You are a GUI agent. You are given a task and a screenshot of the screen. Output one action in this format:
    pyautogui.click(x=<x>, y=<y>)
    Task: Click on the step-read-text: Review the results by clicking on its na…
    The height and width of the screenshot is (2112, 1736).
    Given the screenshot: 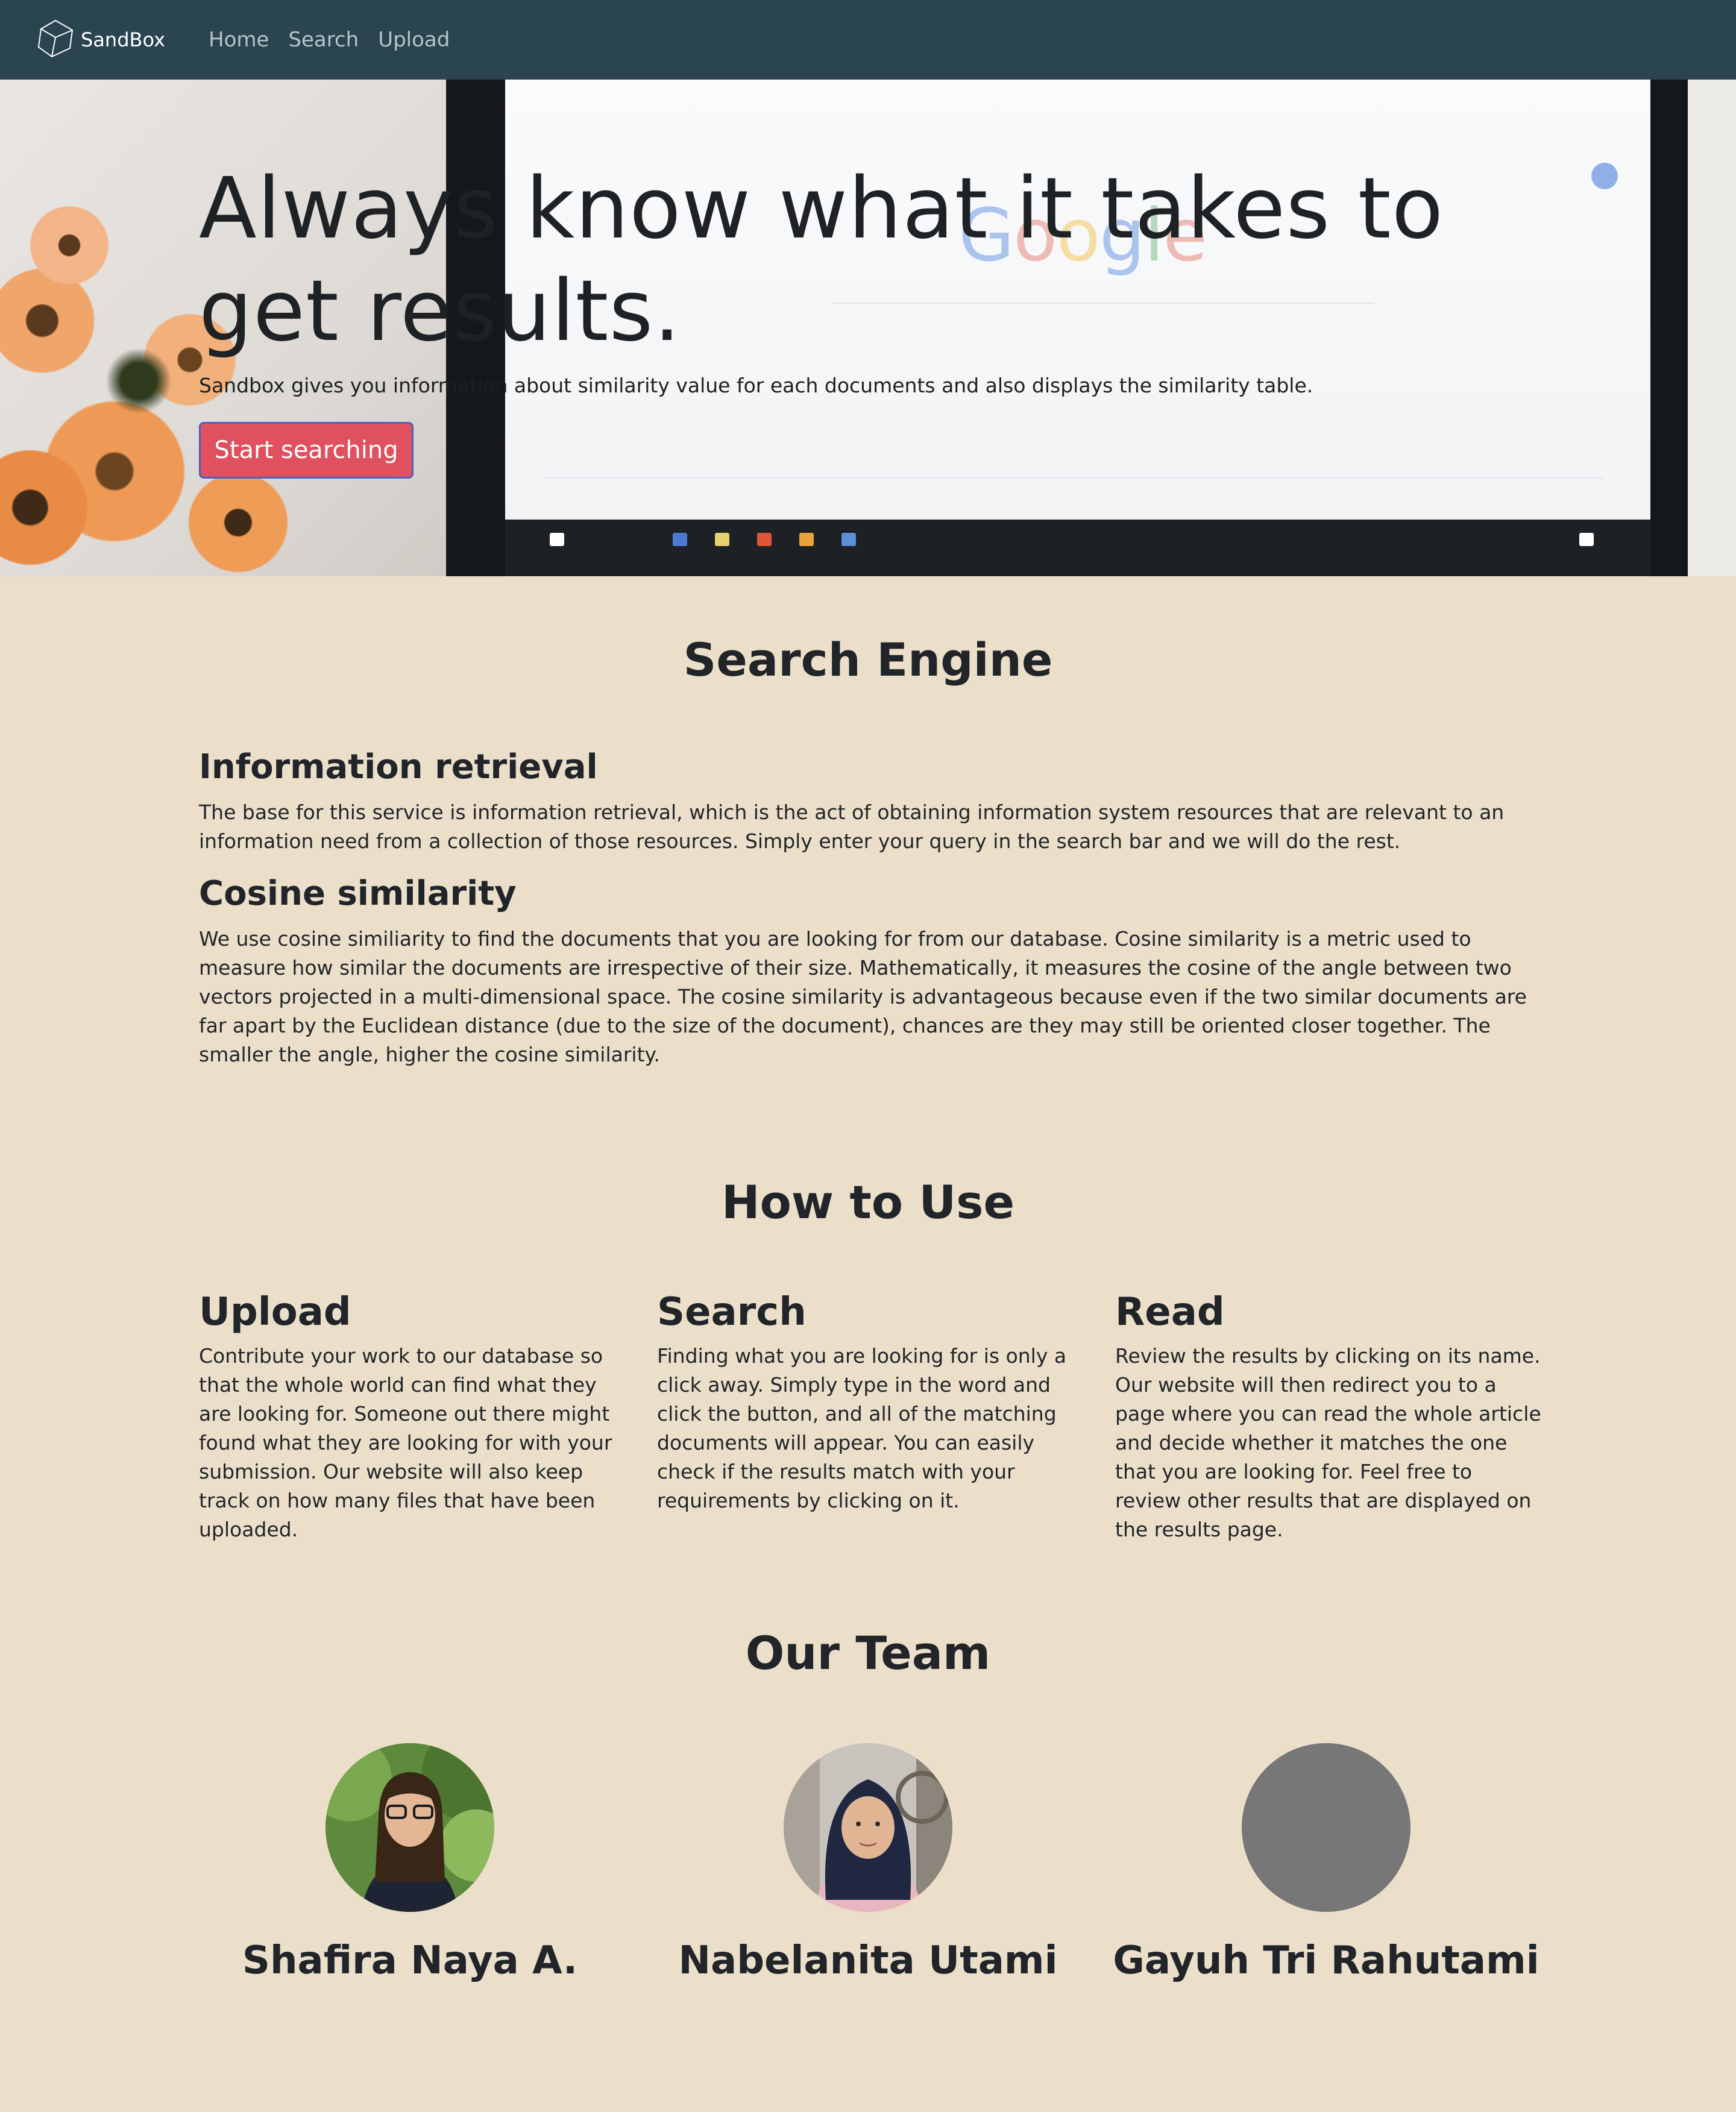 What is the action you would take?
    pyautogui.click(x=1328, y=1442)
    